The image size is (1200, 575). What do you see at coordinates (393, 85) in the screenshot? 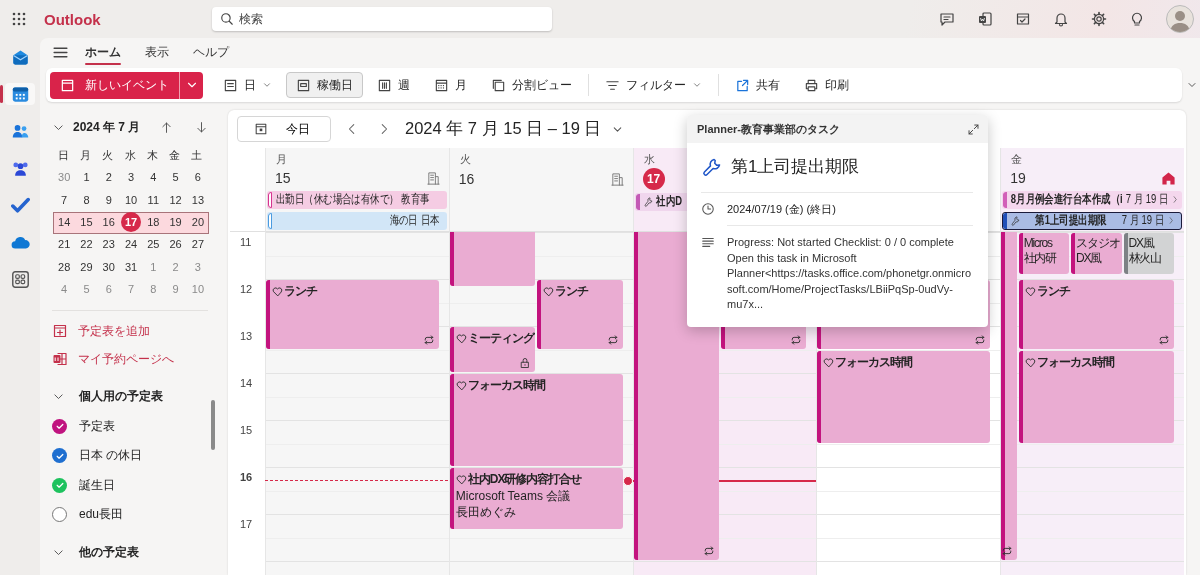
I see `toolbar-button: 週` at bounding box center [393, 85].